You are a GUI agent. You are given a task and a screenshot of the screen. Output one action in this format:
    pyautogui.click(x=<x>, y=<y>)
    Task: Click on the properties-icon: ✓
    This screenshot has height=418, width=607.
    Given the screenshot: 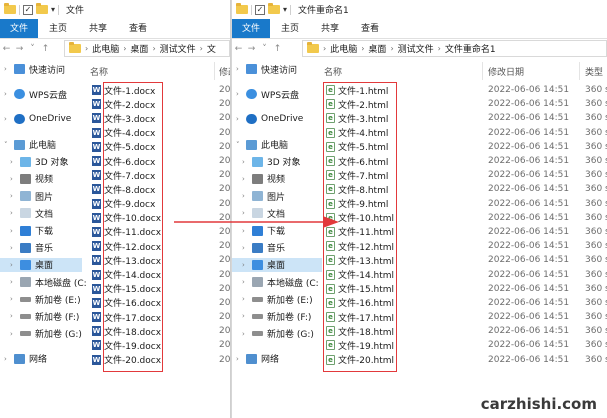 What is the action you would take?
    pyautogui.click(x=260, y=9)
    